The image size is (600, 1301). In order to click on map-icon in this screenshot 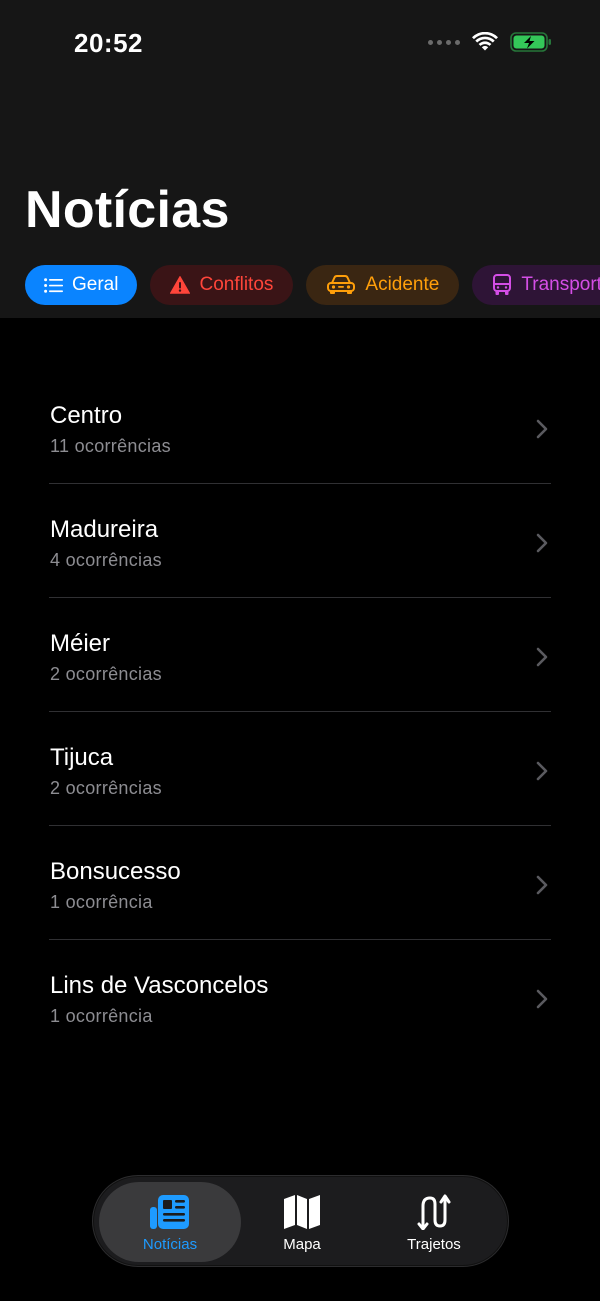, I will do `click(302, 1212)`.